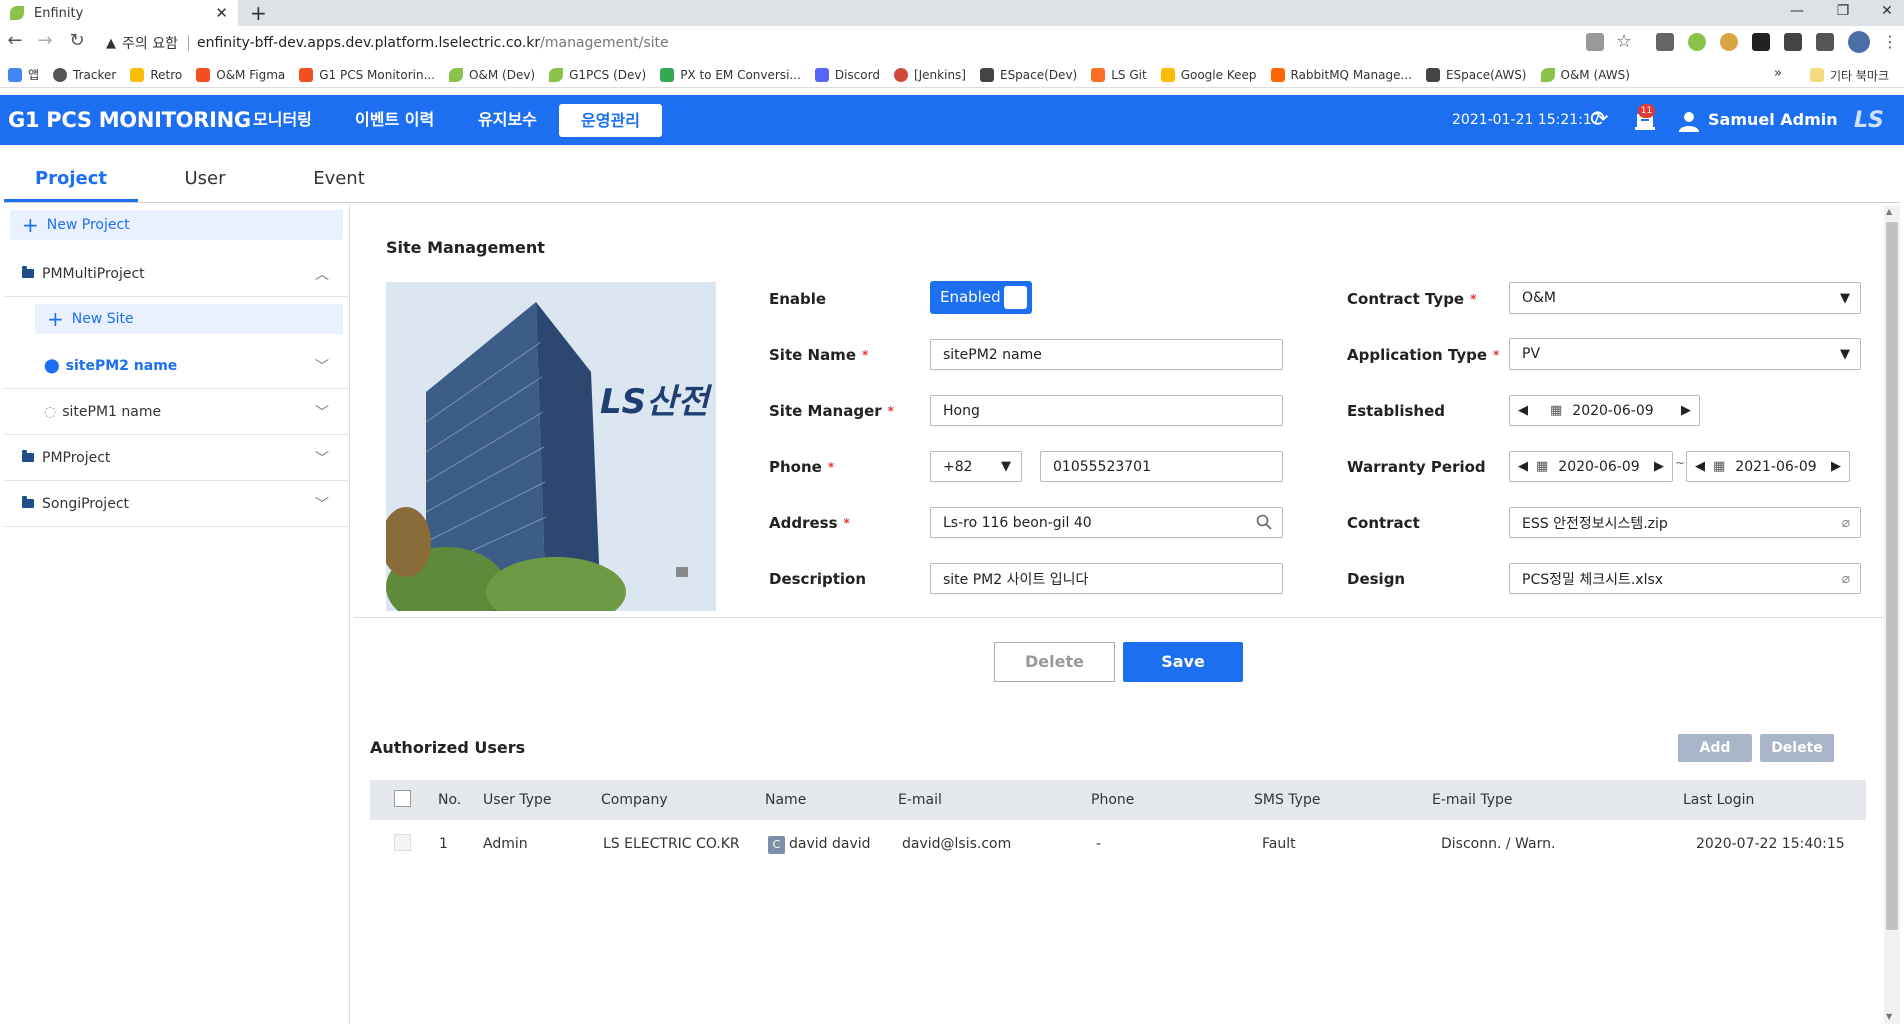 This screenshot has height=1024, width=1904. What do you see at coordinates (551, 446) in the screenshot?
I see `site-photo: LS산전` at bounding box center [551, 446].